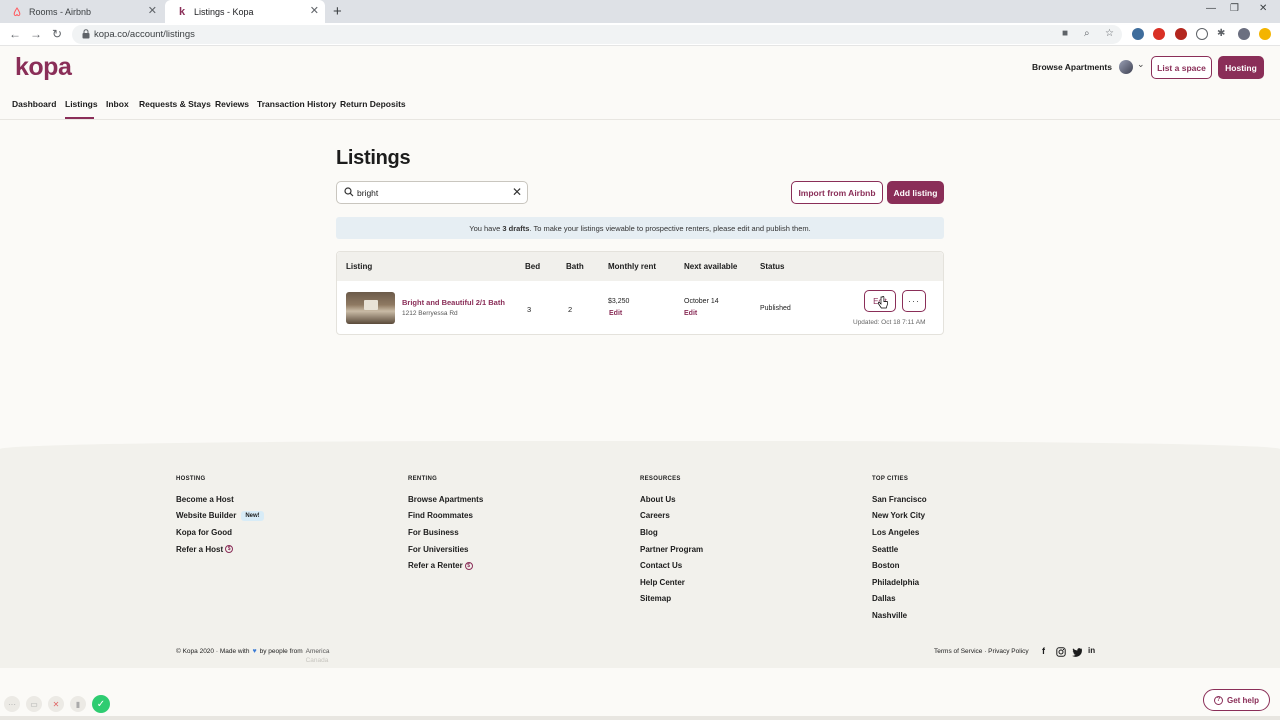  I want to click on puzzle-icon: ✱, so click(1223, 34).